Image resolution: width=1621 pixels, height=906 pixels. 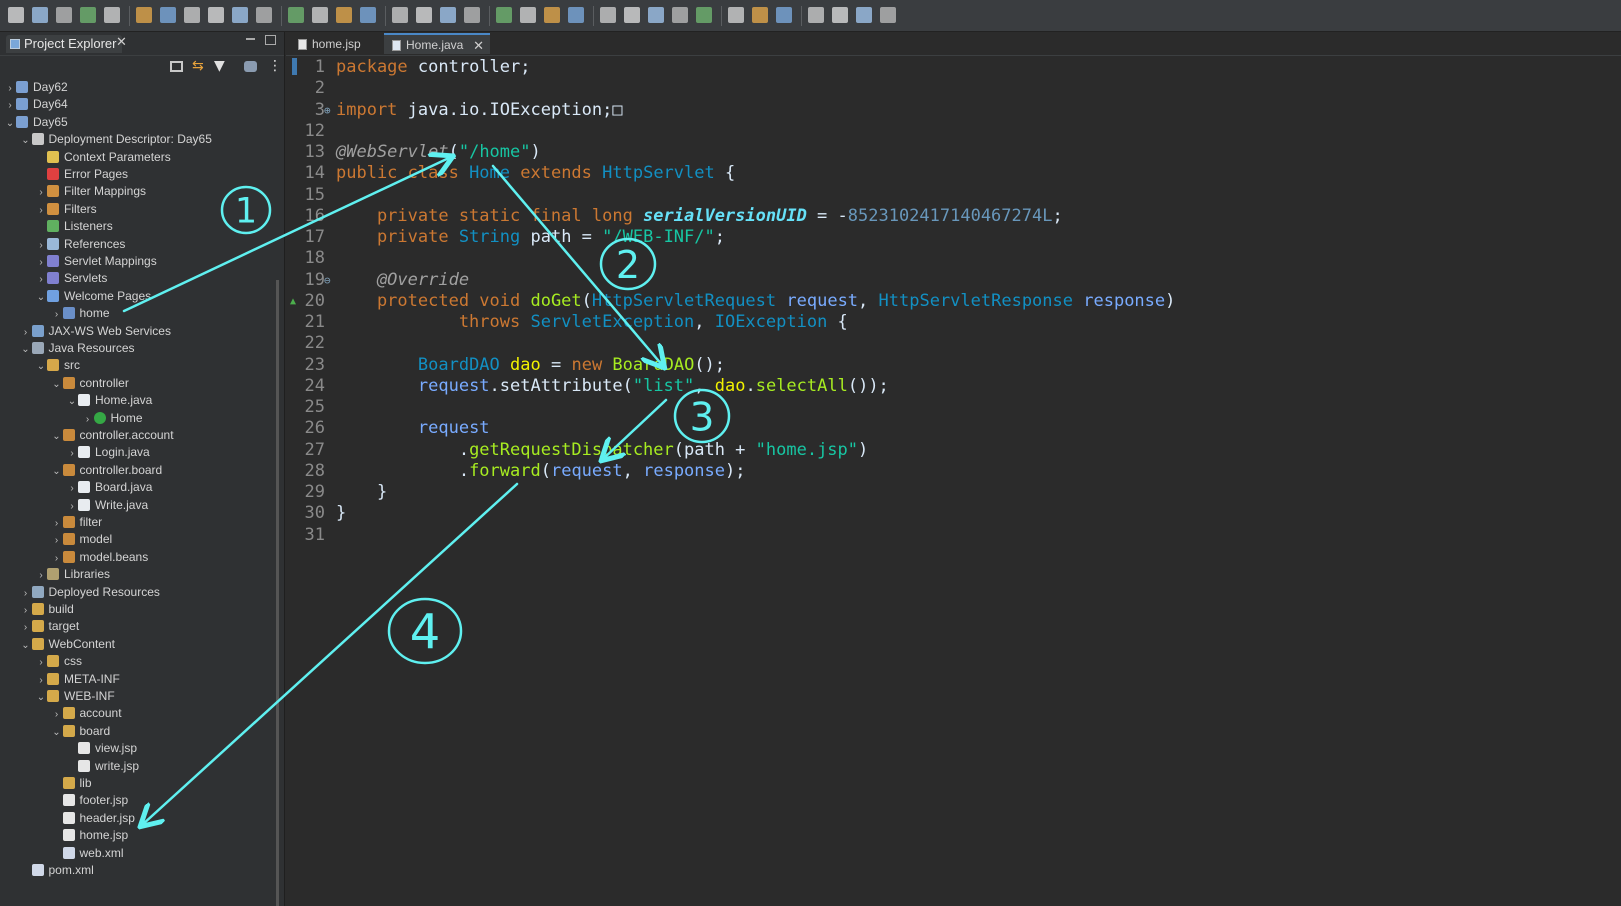 I want to click on annotation-circle-3: 3, so click(x=702, y=416).